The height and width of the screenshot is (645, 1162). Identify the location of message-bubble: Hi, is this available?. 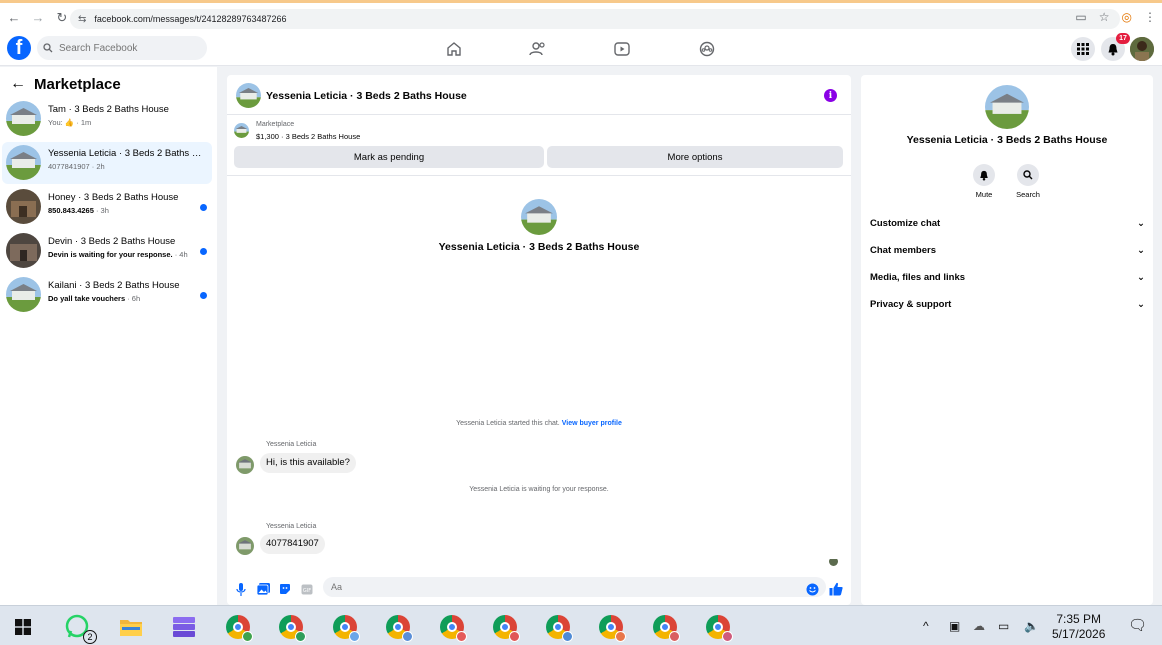
(308, 463).